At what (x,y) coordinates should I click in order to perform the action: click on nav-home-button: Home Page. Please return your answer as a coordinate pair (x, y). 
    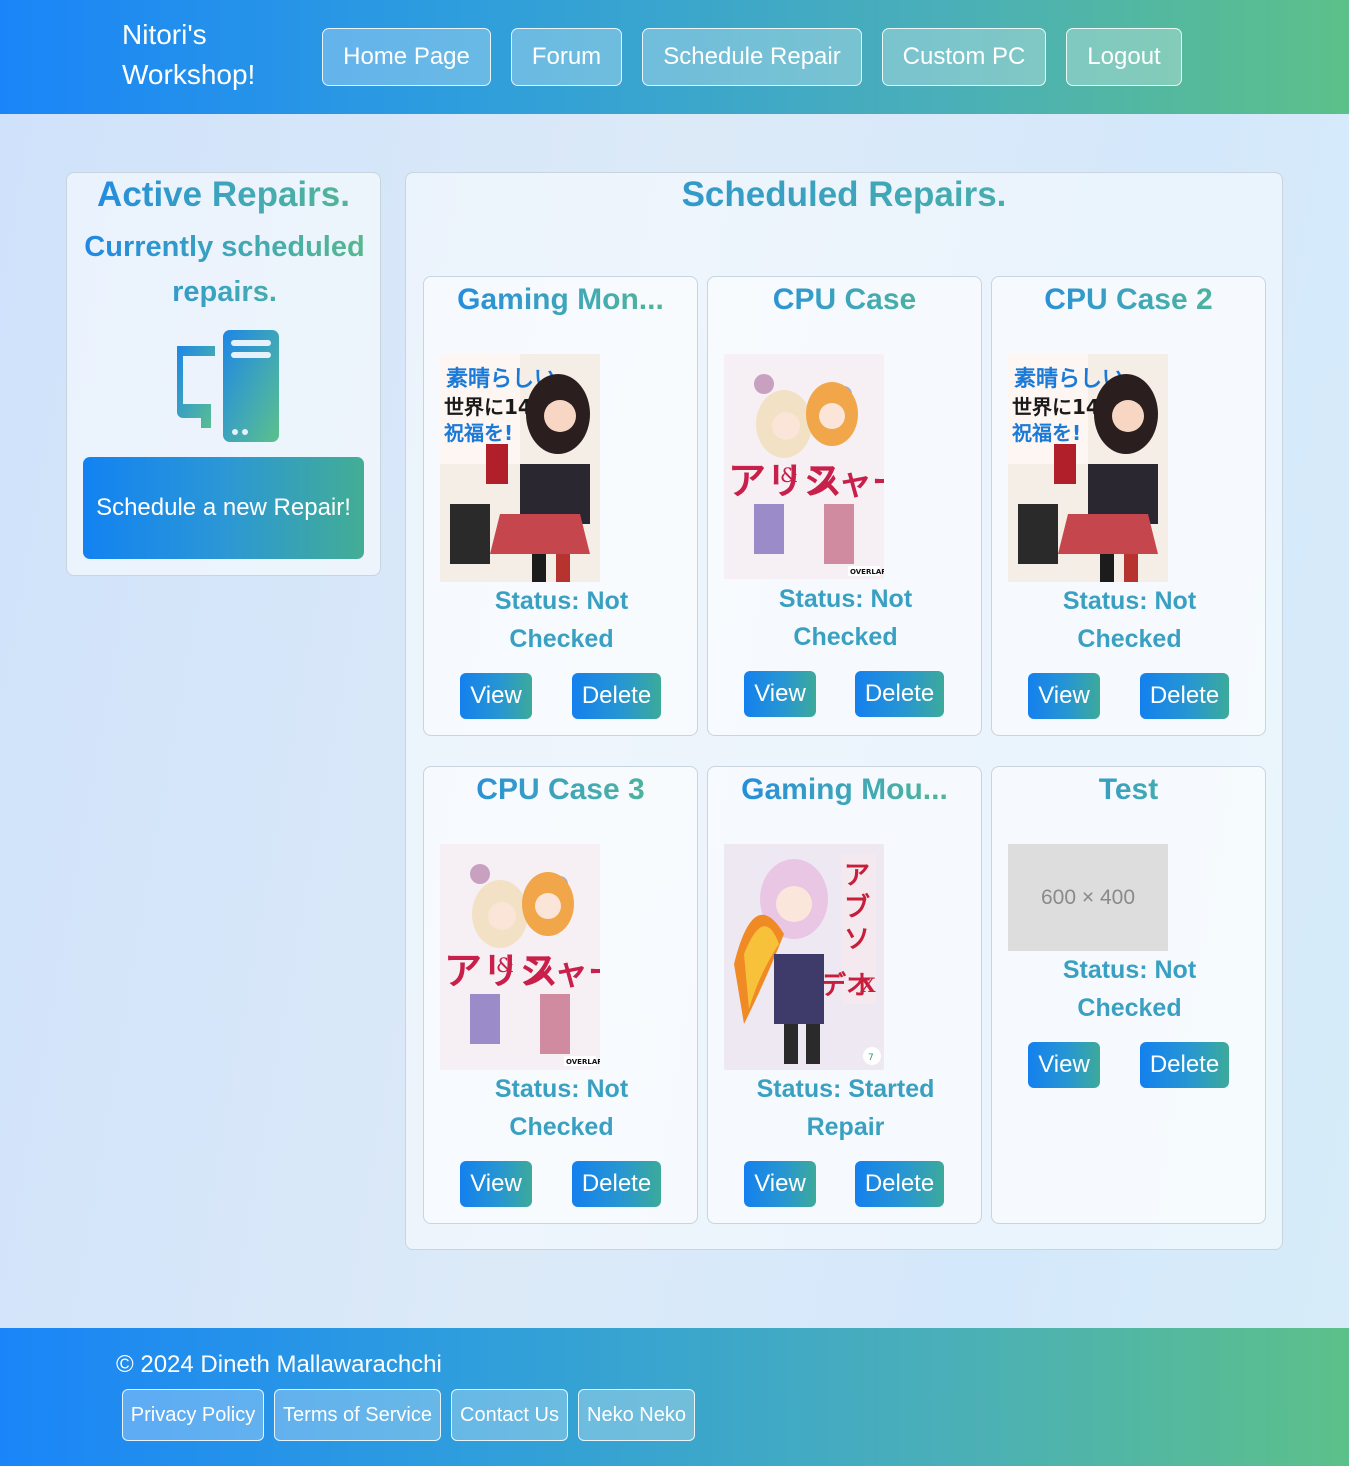
    Looking at the image, I should click on (406, 57).